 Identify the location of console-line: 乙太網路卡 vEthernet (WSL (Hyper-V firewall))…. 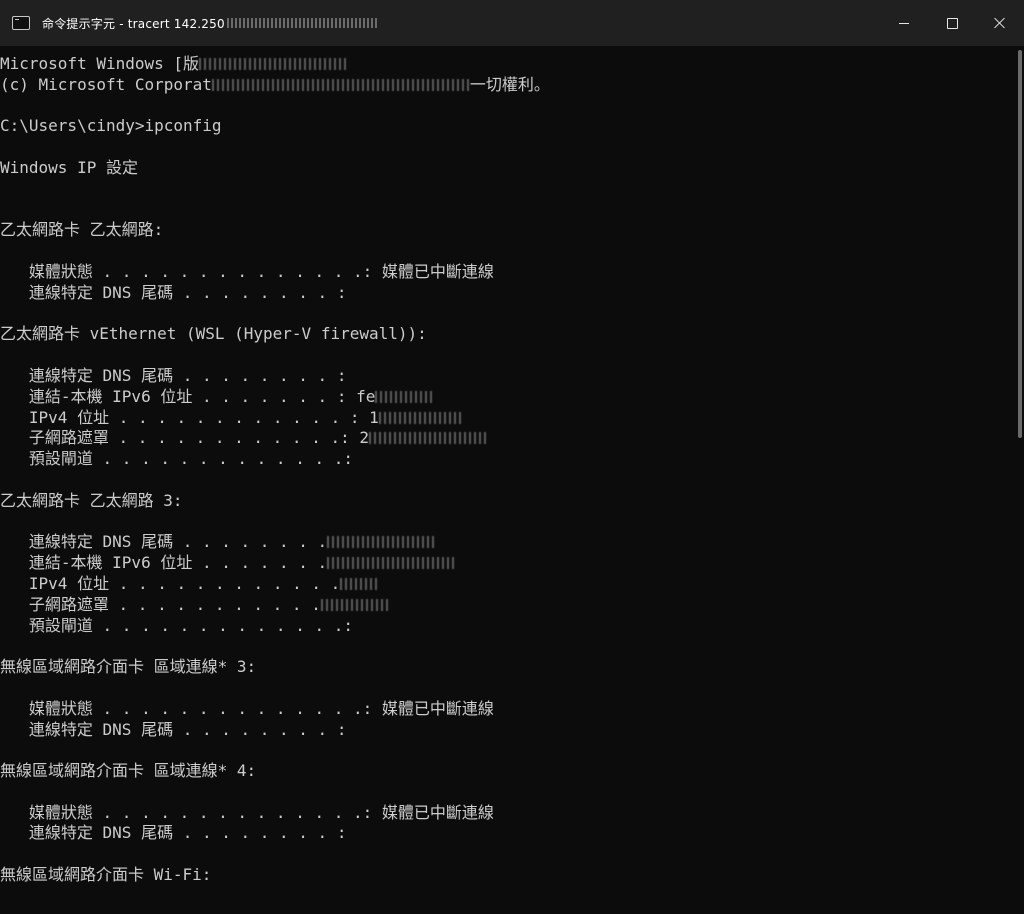
(213, 334).